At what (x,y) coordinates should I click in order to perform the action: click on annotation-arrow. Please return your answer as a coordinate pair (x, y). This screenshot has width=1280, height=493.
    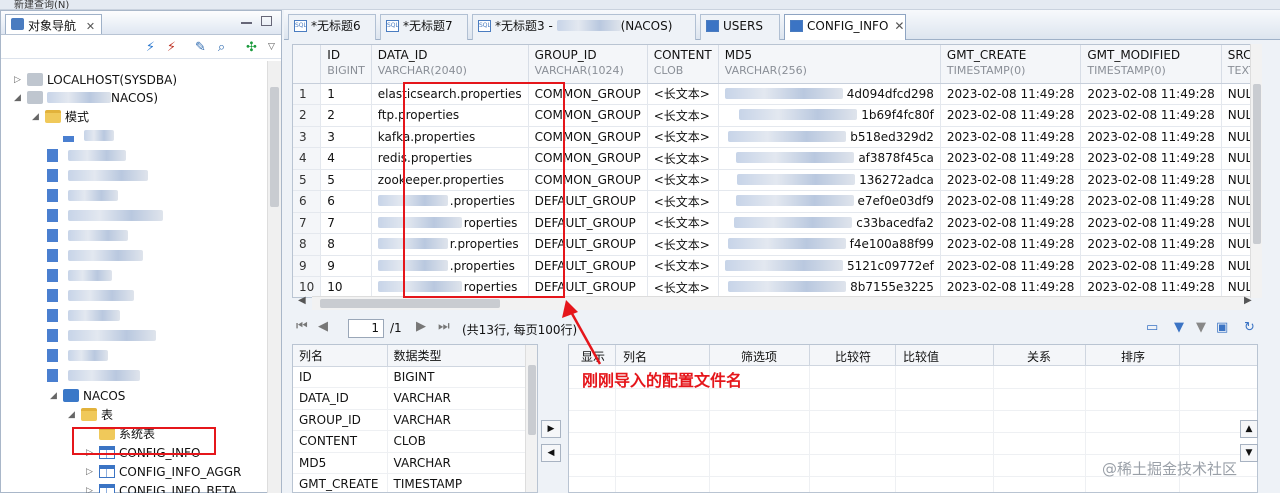
    Looking at the image, I should click on (582, 332).